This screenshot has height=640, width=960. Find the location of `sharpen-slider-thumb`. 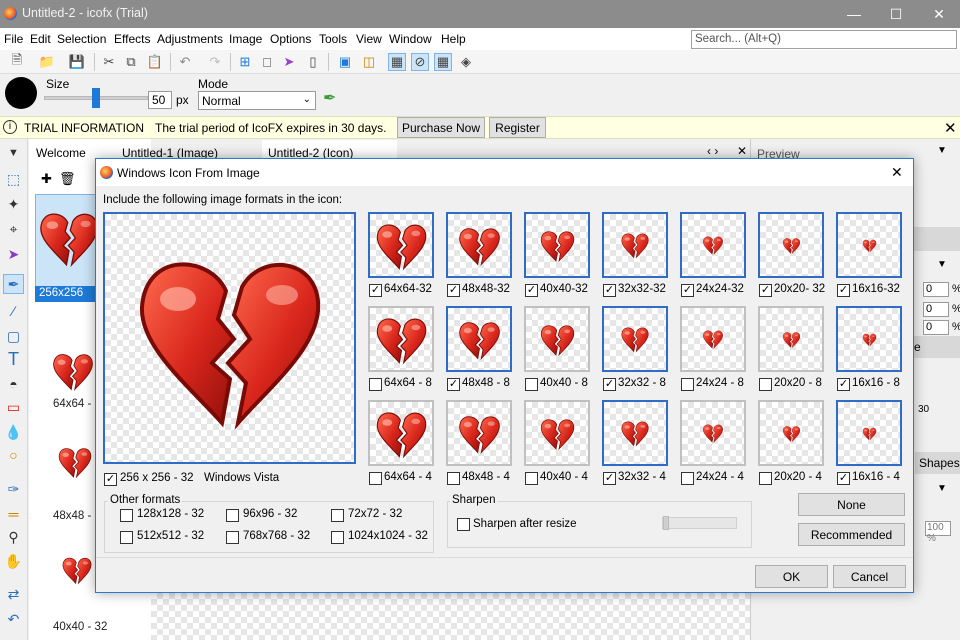

sharpen-slider-thumb is located at coordinates (666, 523).